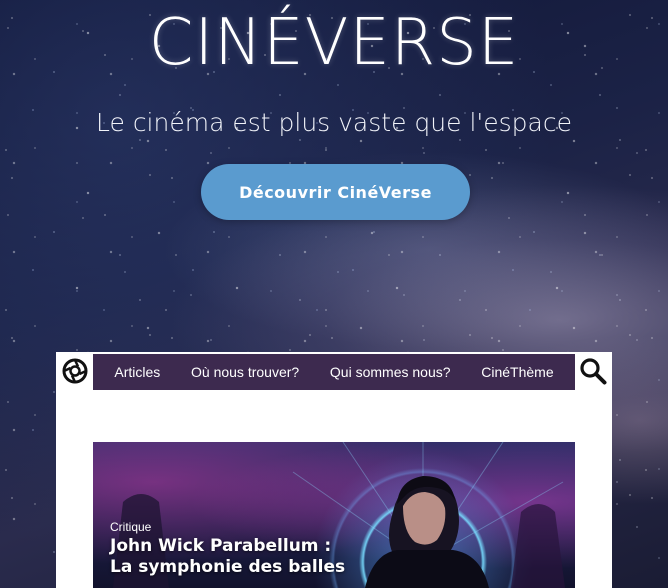 The image size is (668, 588). What do you see at coordinates (390, 372) in the screenshot?
I see `nav-item-about-us: Qui sommes nous?` at bounding box center [390, 372].